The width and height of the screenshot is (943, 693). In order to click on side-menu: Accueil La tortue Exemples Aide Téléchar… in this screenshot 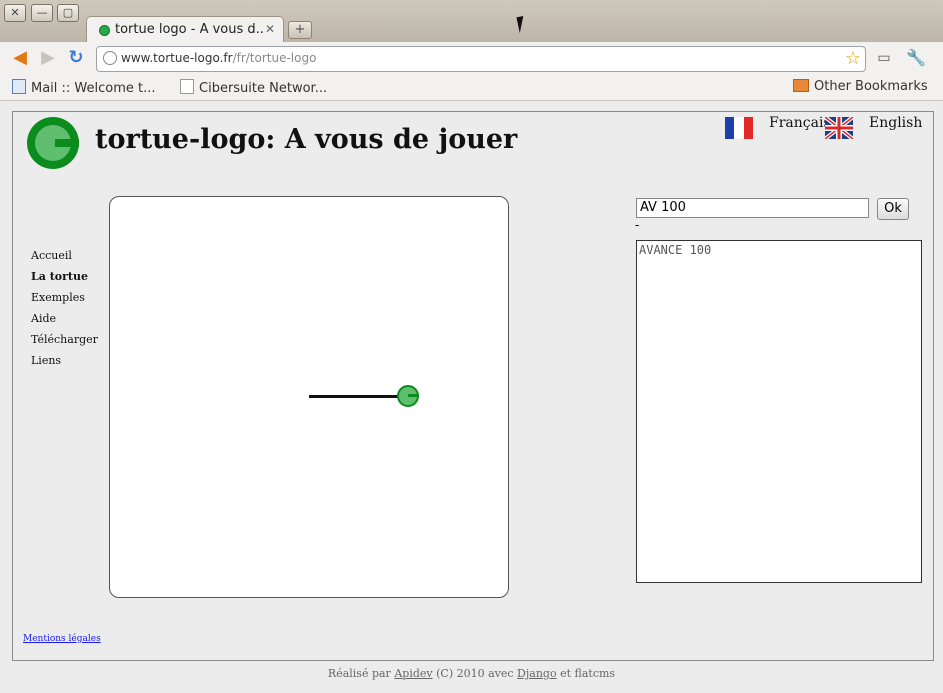, I will do `click(64, 312)`.